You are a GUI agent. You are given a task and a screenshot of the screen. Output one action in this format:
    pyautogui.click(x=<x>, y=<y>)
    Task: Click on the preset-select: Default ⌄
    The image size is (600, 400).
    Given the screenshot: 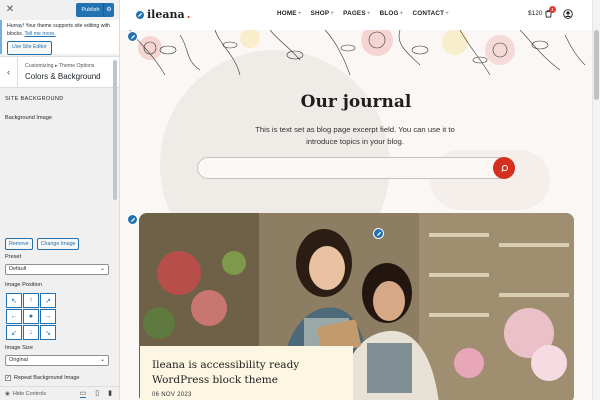 What is the action you would take?
    pyautogui.click(x=57, y=269)
    